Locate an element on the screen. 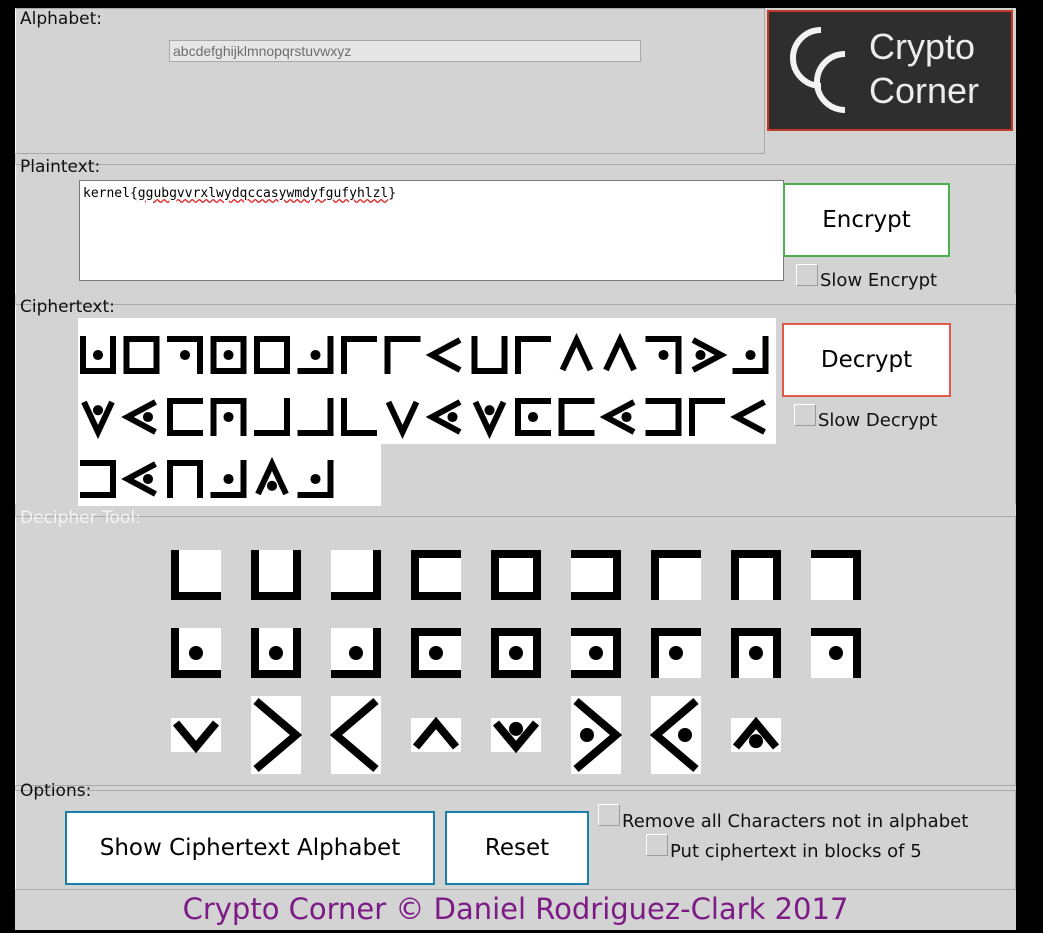  alphabet-label: Alphabet: is located at coordinates (61, 19).